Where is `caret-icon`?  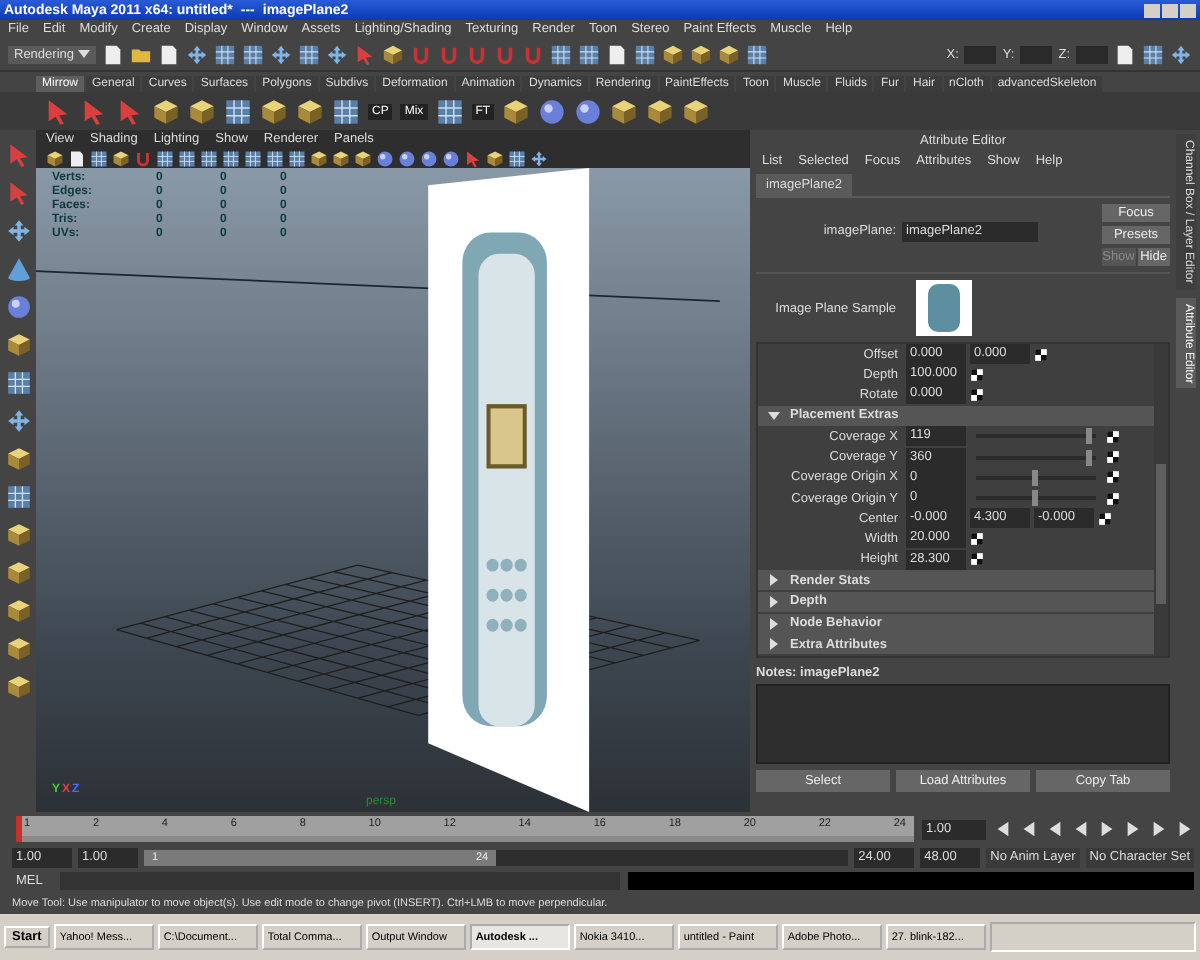
caret-icon is located at coordinates (84, 53).